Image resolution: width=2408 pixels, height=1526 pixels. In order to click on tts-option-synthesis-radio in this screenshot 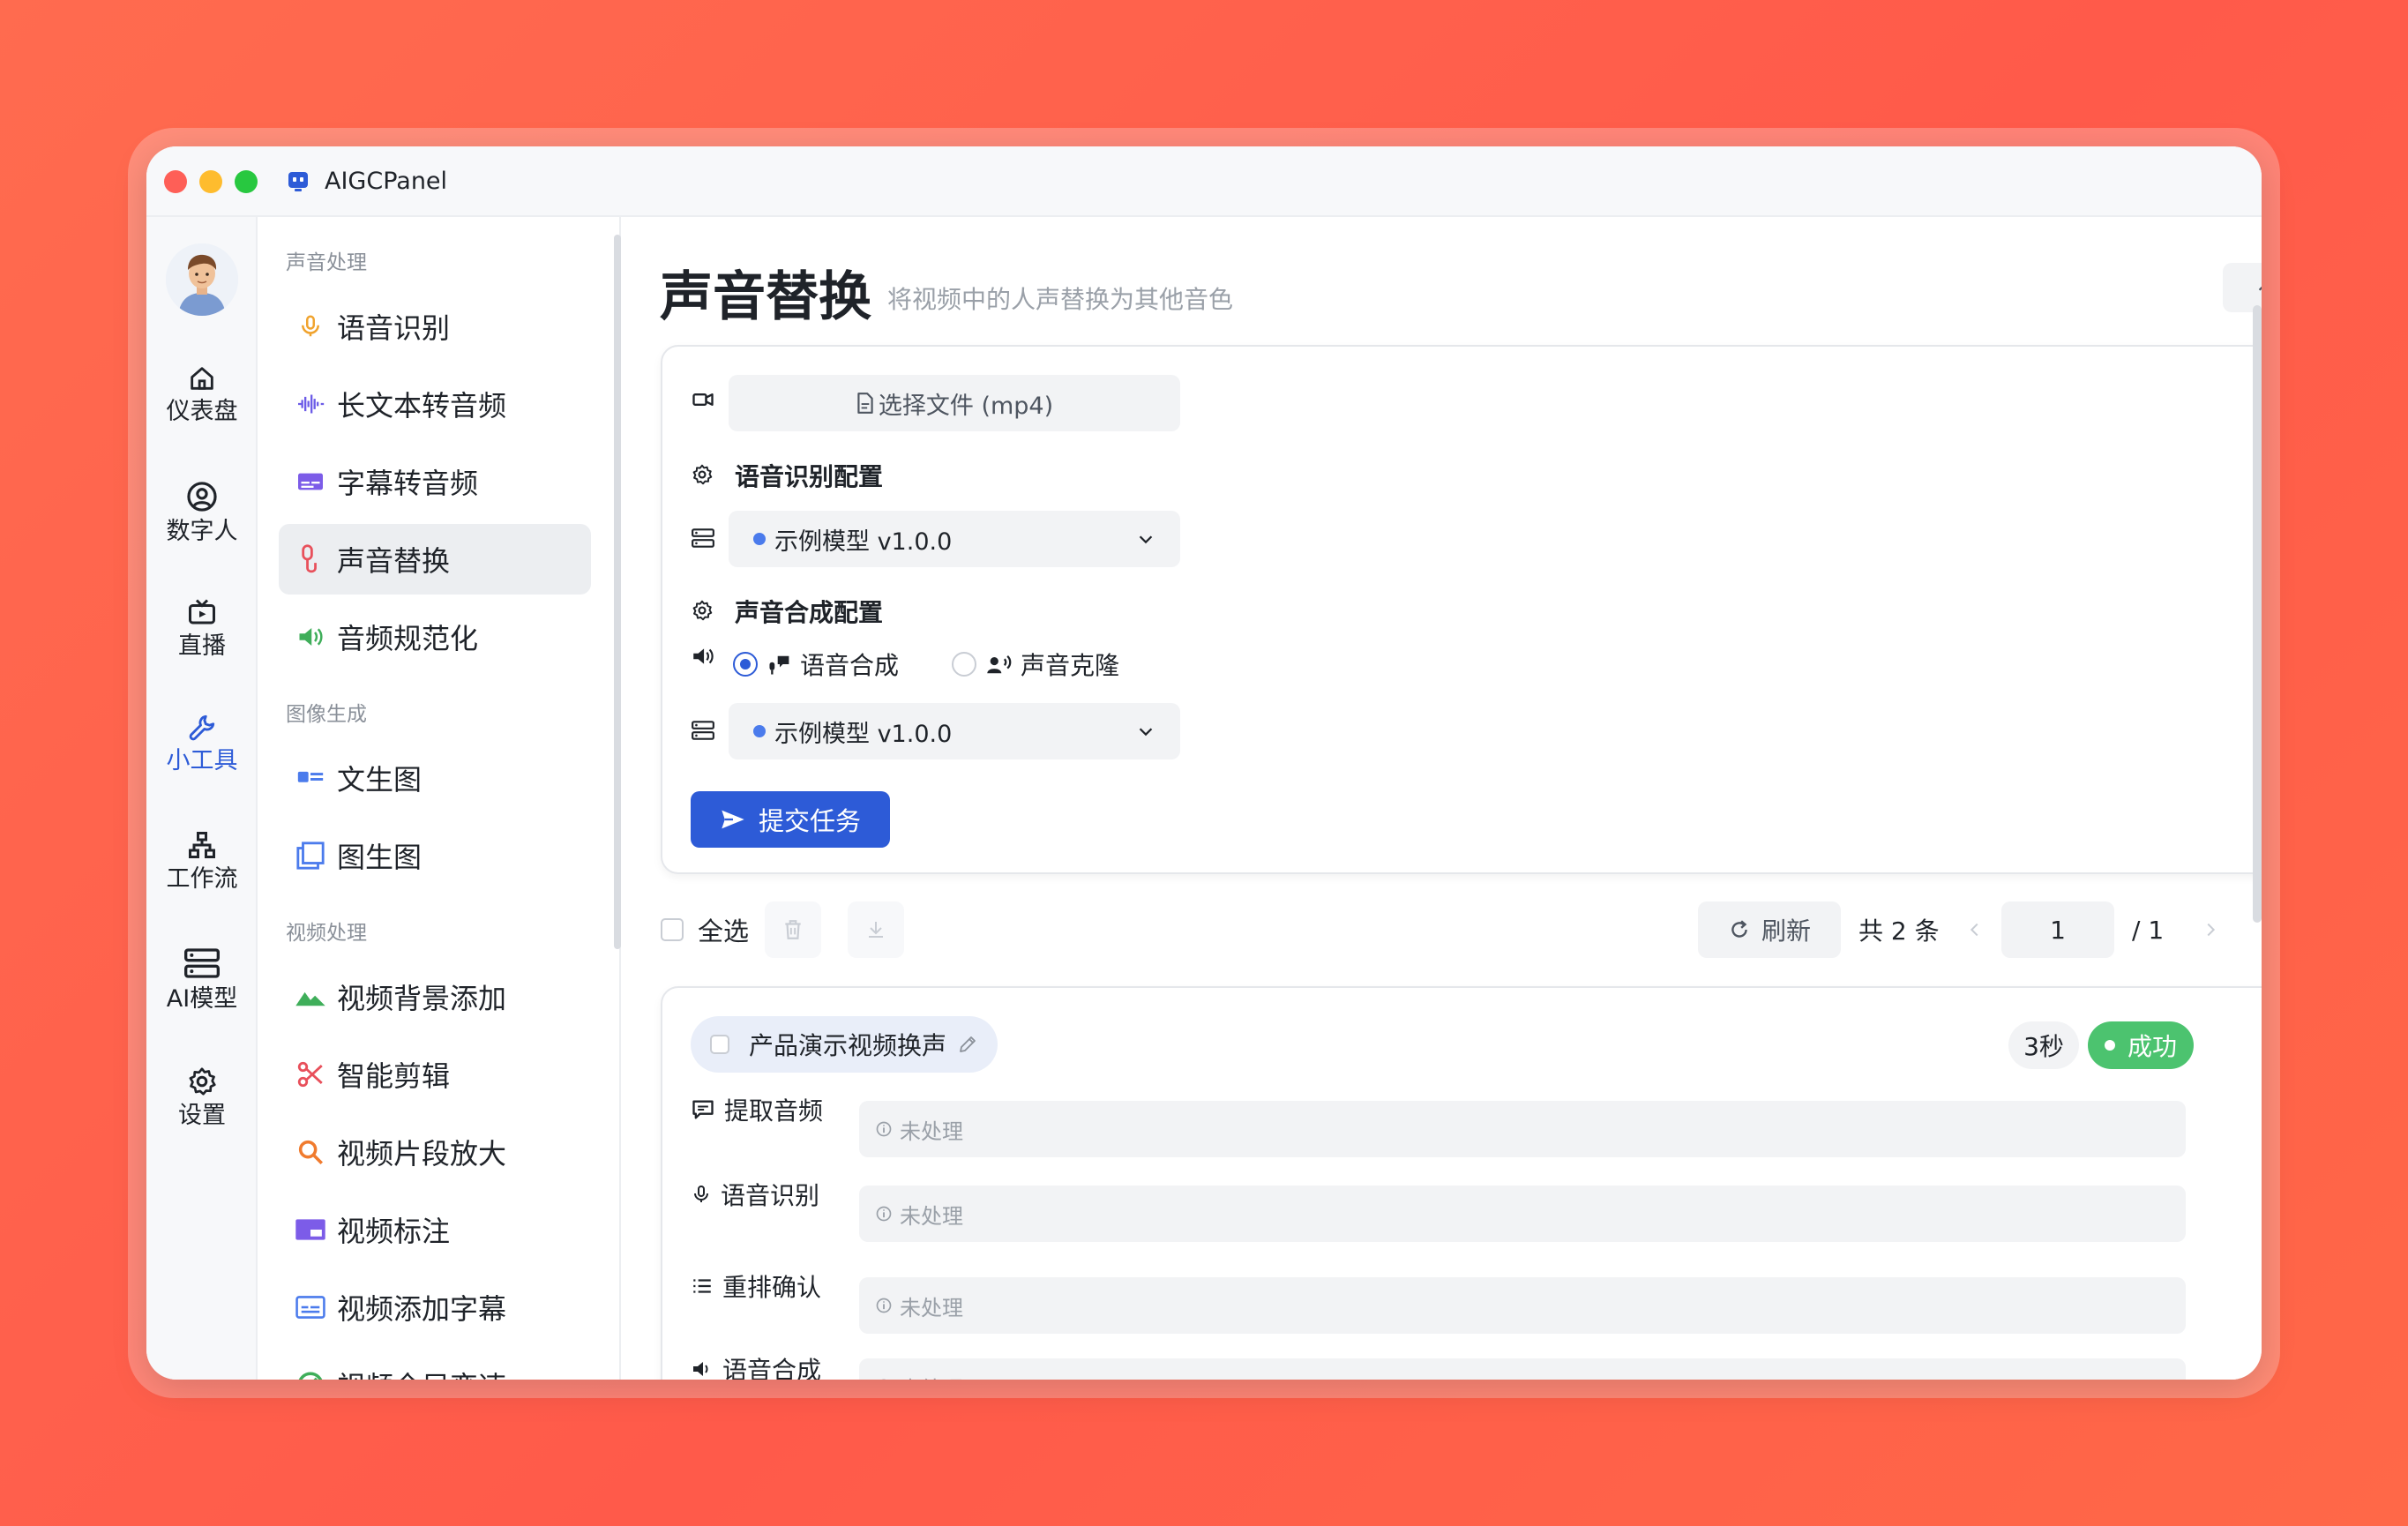, I will do `click(745, 664)`.